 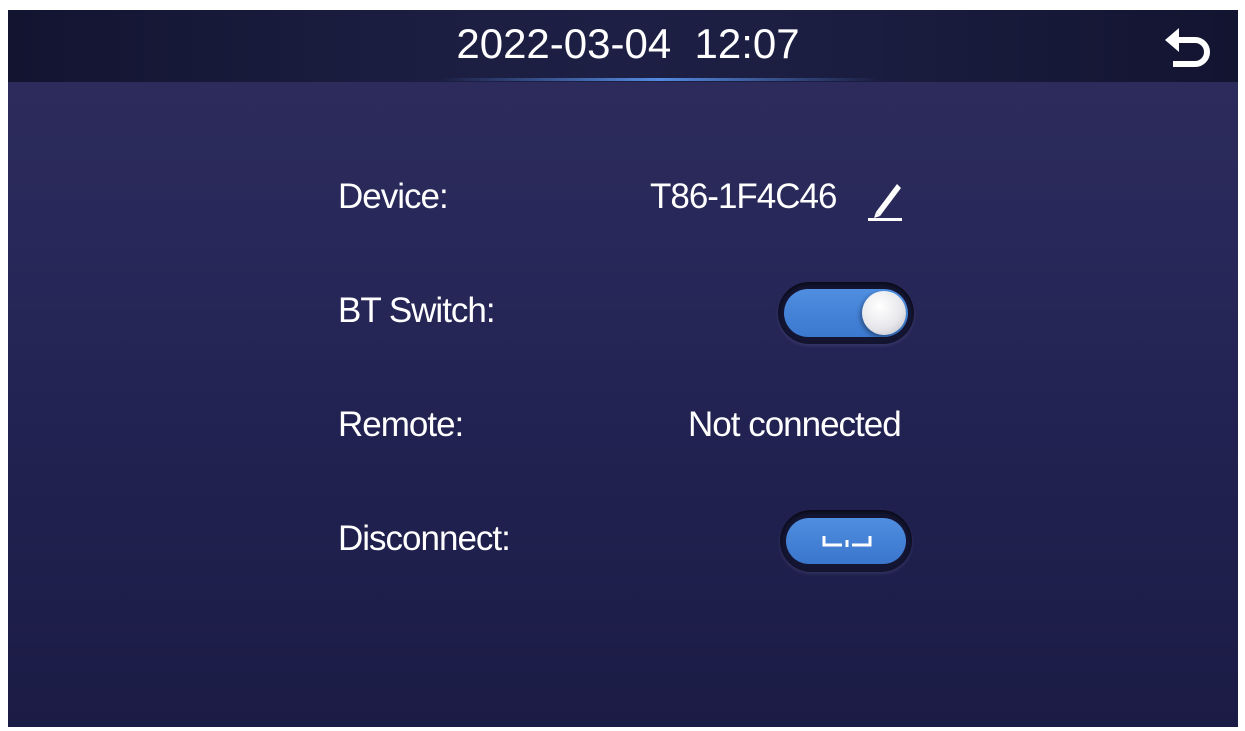 I want to click on edit-device-name-button, so click(x=886, y=200).